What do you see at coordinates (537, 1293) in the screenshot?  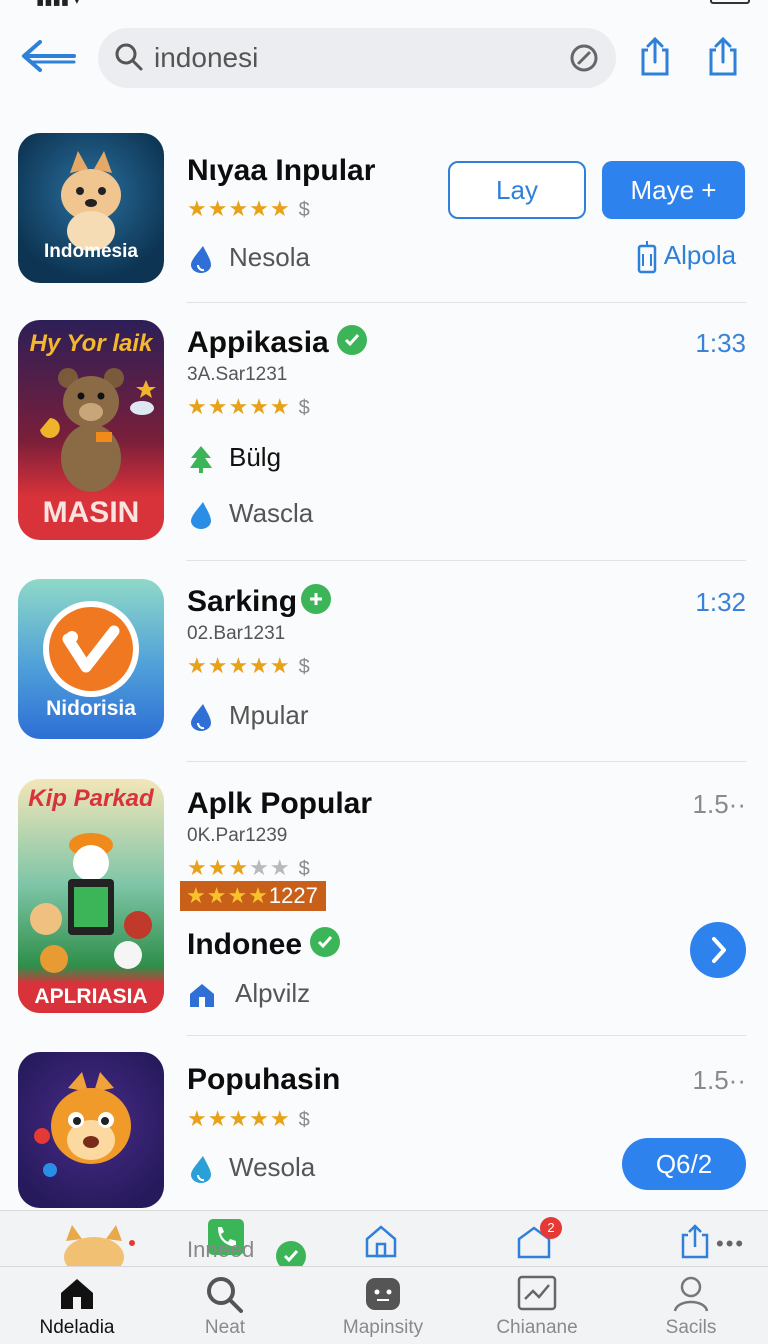 I see `chart-icon` at bounding box center [537, 1293].